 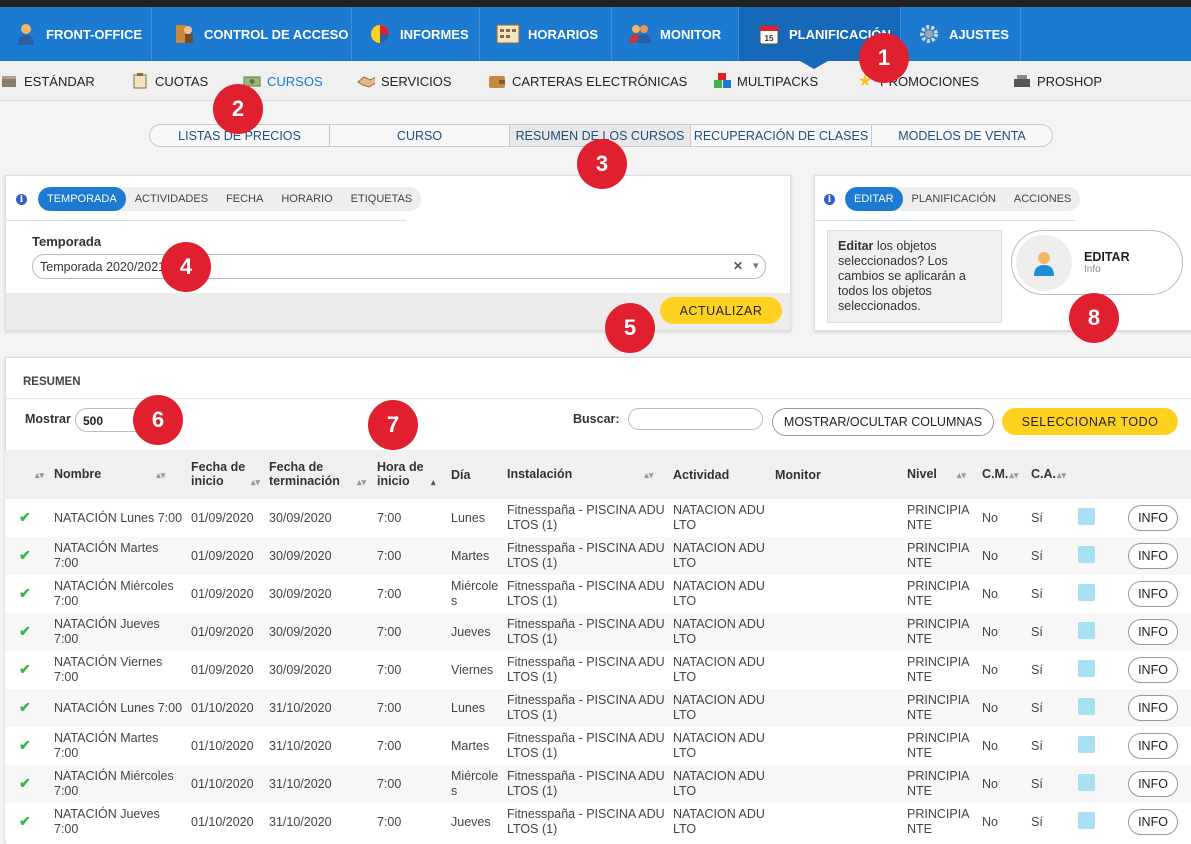 I want to click on annotation-badge-7: 7, so click(x=393, y=425).